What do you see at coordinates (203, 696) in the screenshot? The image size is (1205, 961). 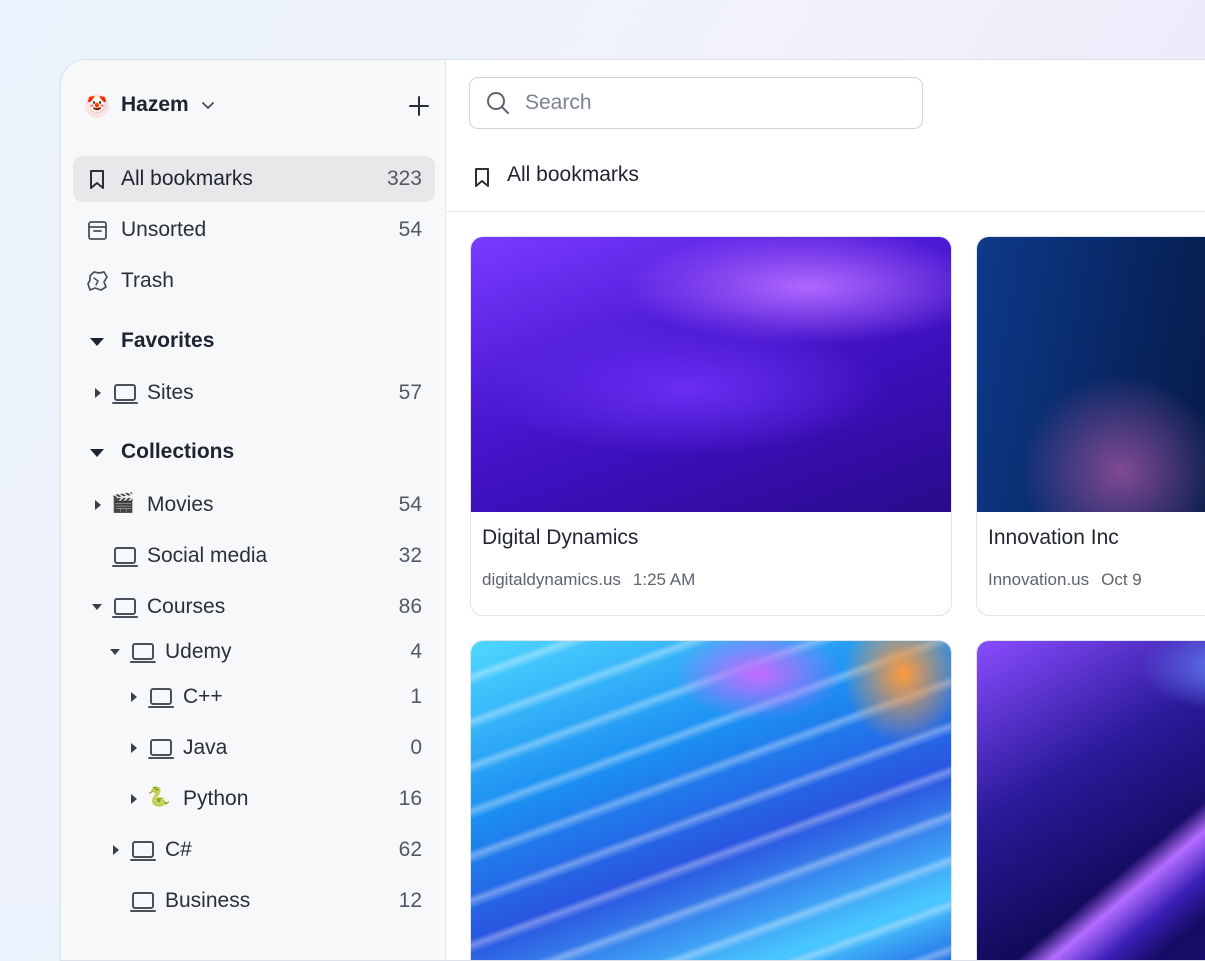 I see `sidebar-item-label: C++` at bounding box center [203, 696].